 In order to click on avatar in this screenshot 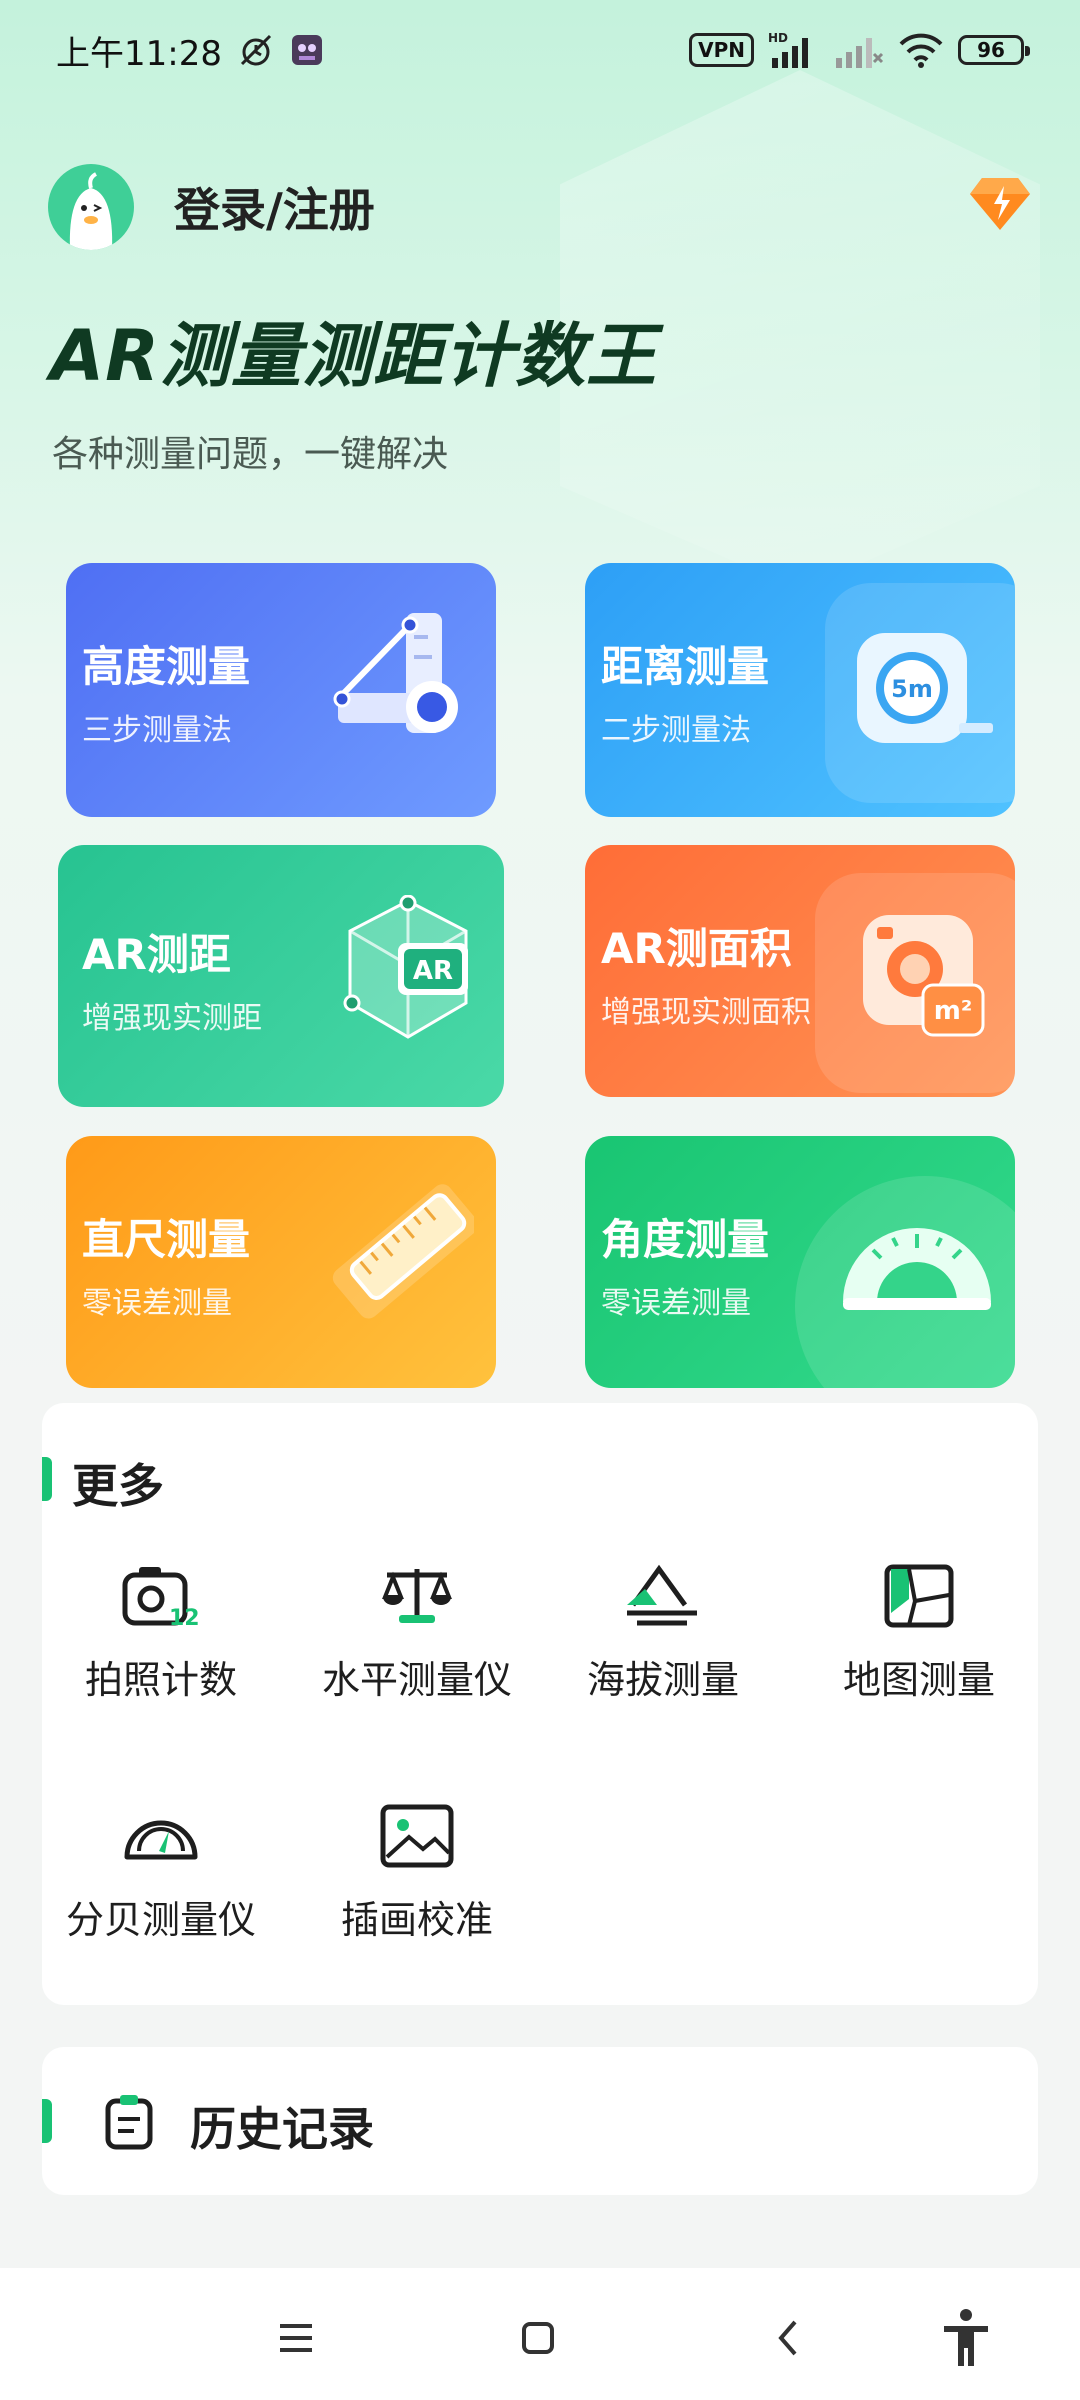, I will do `click(91, 207)`.